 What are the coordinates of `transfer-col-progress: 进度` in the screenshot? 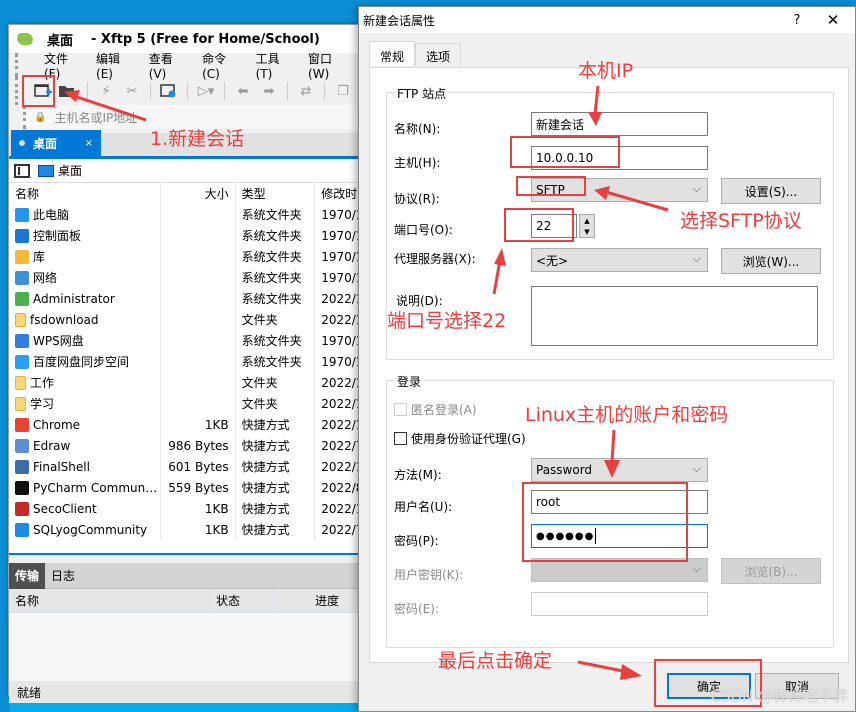 It's located at (316, 600).